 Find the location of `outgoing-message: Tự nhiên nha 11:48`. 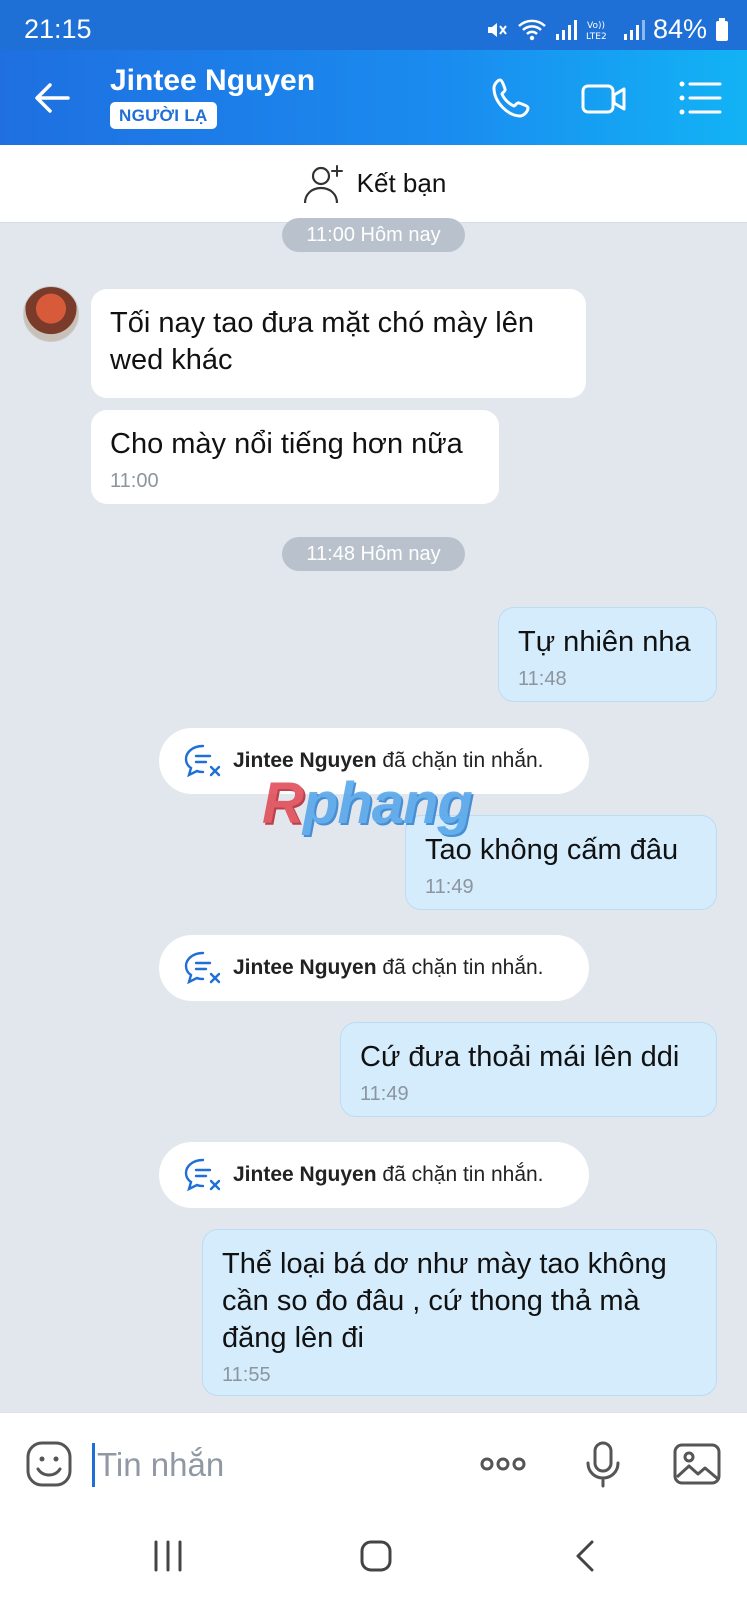

outgoing-message: Tự nhiên nha 11:48 is located at coordinates (607, 654).